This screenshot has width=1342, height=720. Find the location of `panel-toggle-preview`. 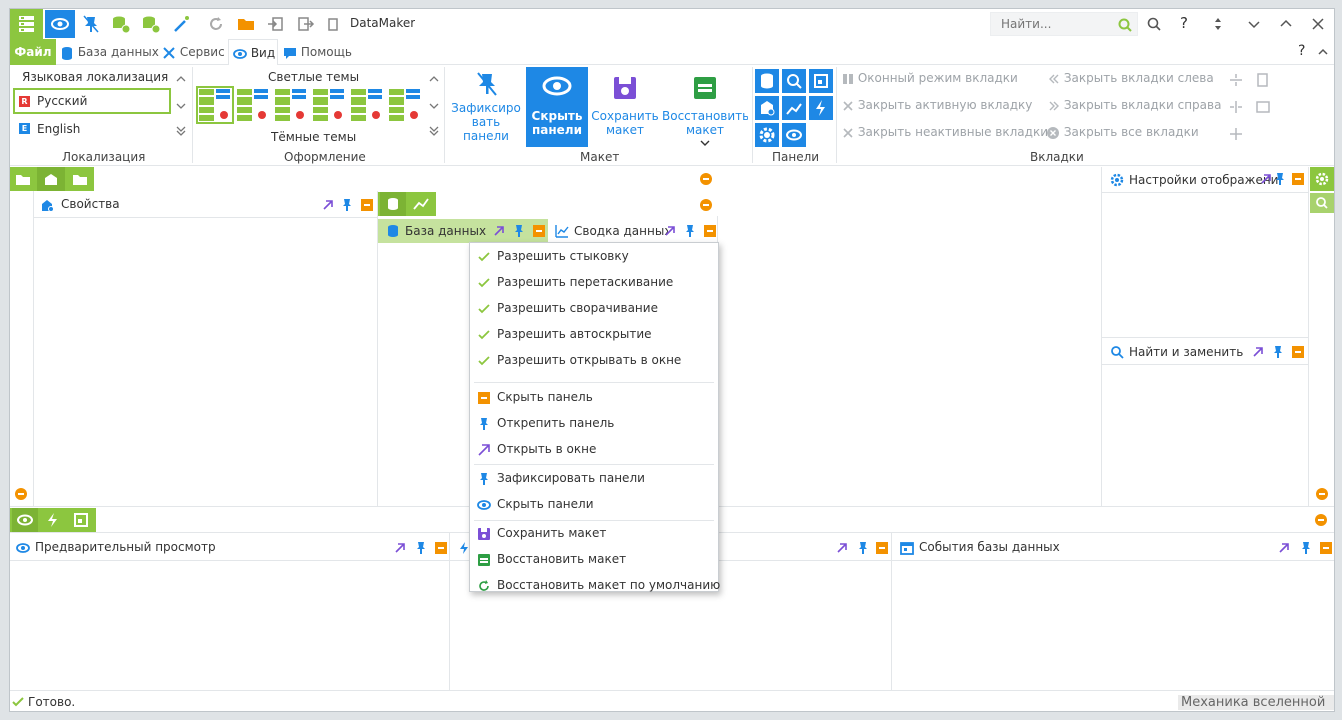

panel-toggle-preview is located at coordinates (794, 135).